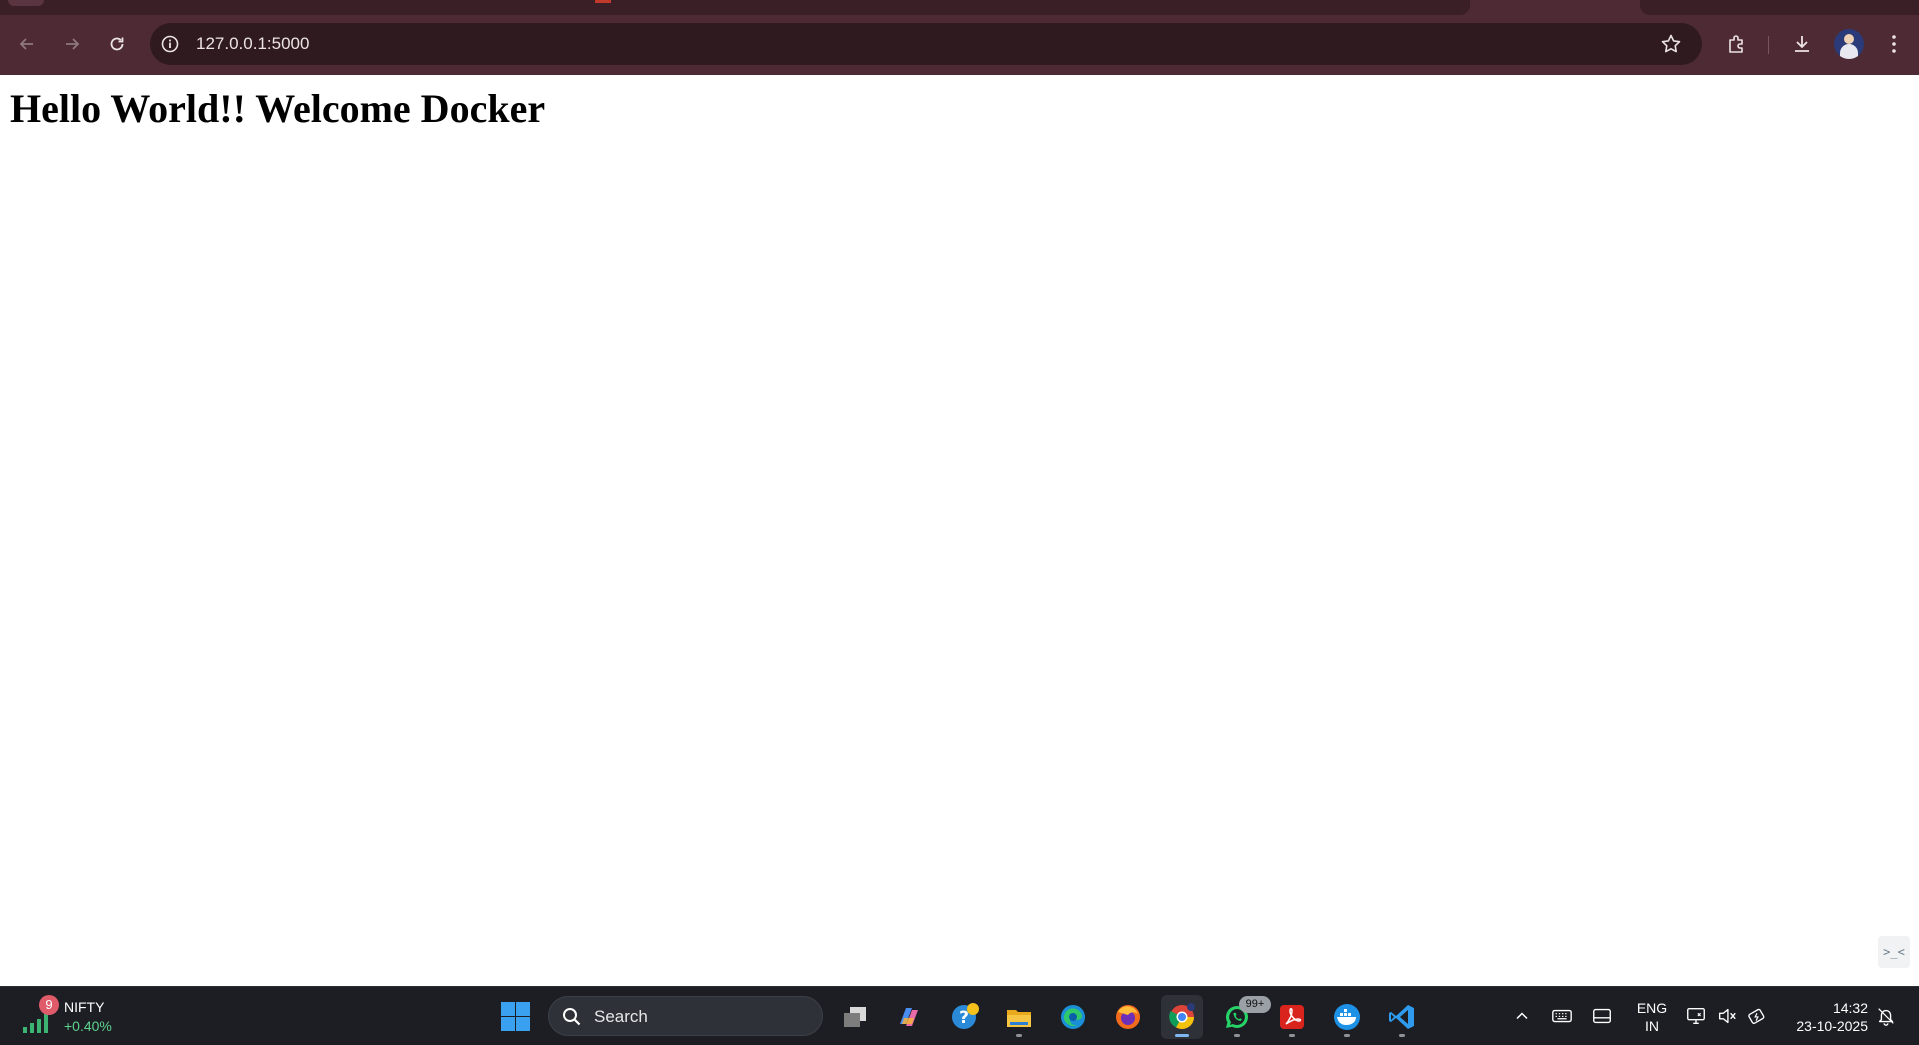 Image resolution: width=1919 pixels, height=1045 pixels. I want to click on file-explorer-button, so click(1019, 1017).